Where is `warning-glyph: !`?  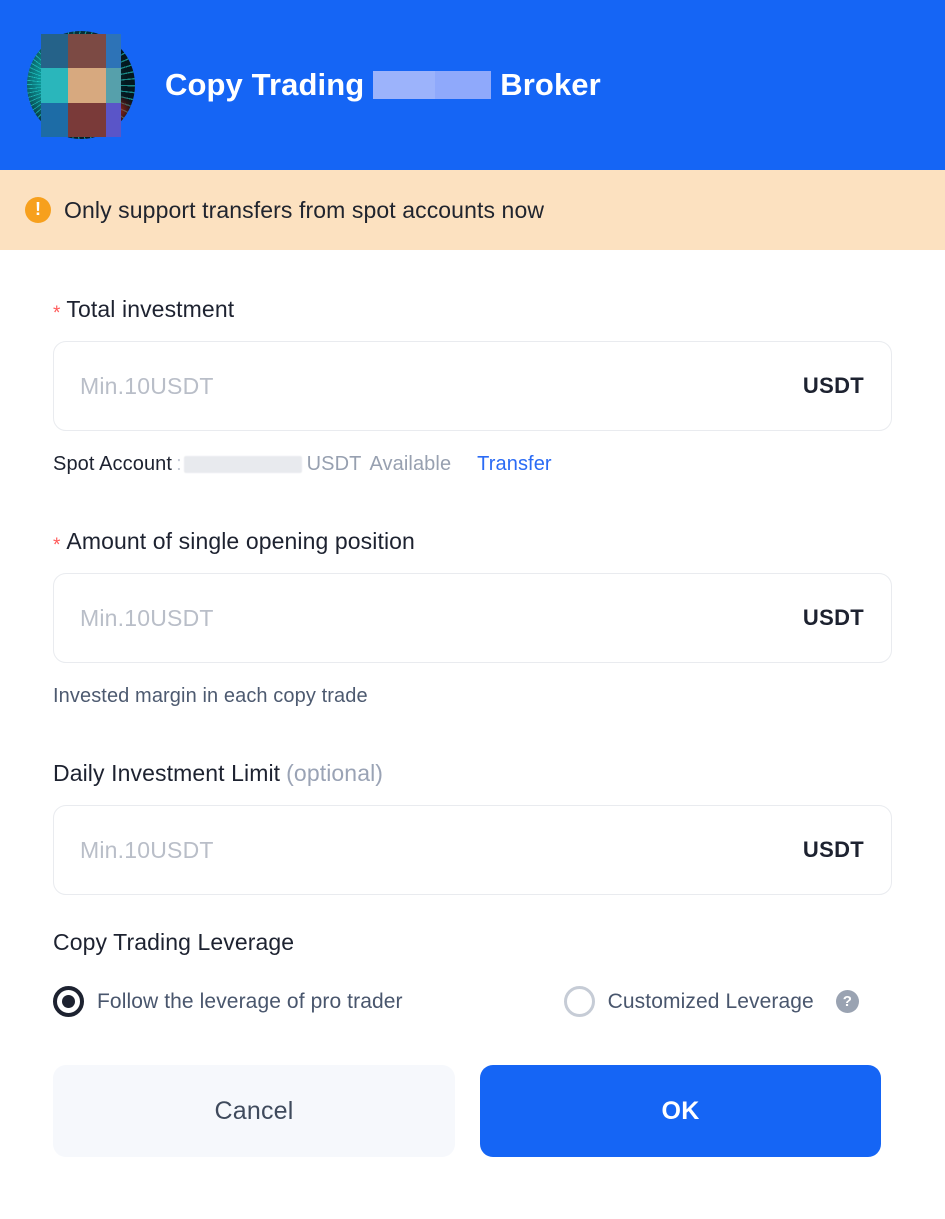 warning-glyph: ! is located at coordinates (38, 209).